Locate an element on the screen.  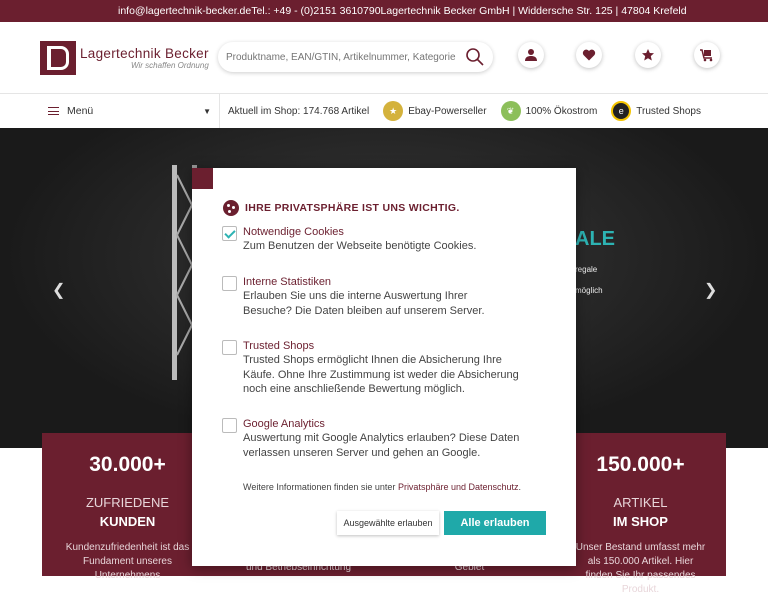
option-title: Notwendige Cookies is located at coordinates (293, 232).